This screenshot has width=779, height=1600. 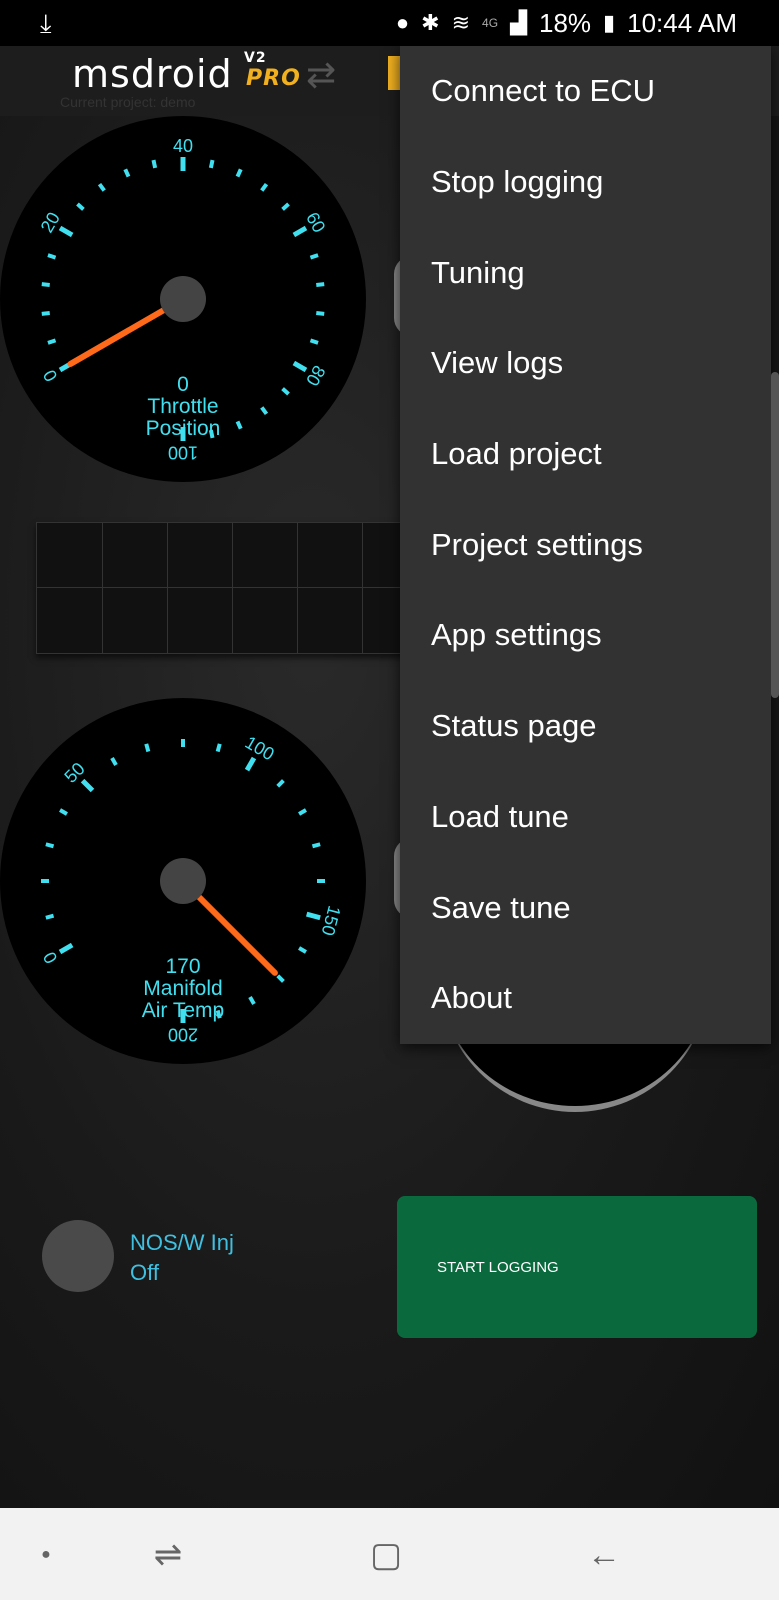 I want to click on gauge-label-line1: Manifold, so click(x=183, y=988).